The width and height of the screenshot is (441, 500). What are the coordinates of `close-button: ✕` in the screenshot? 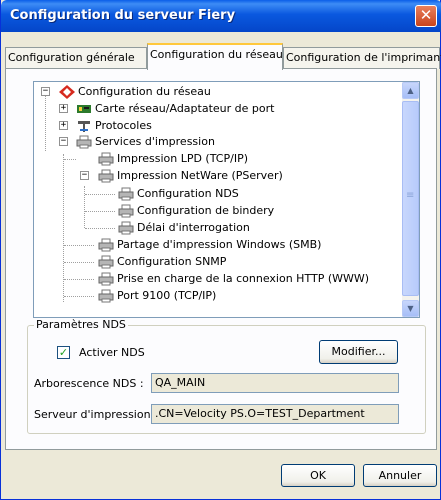 It's located at (426, 16).